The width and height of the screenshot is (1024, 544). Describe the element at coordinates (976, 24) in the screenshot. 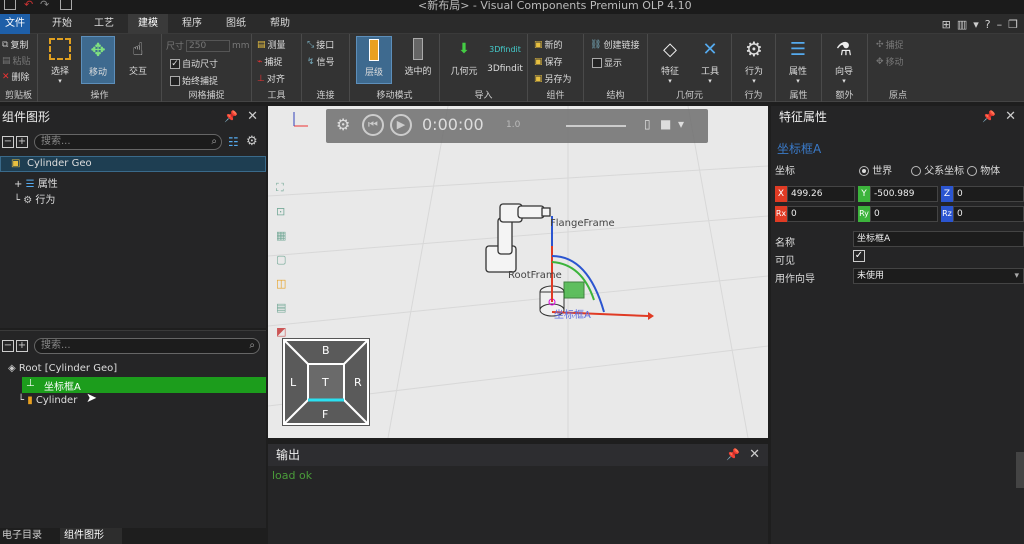

I see `dropdown-icon: ▾` at that location.